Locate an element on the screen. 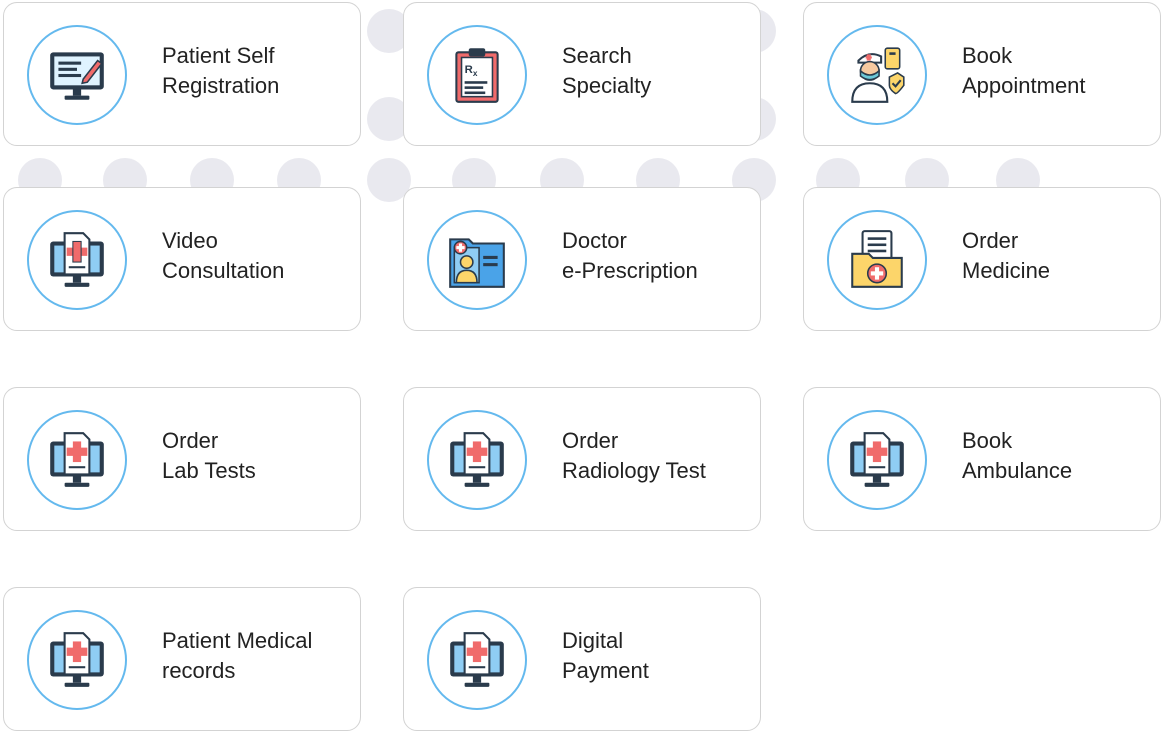  card-search-specialty: R x Search Specialty is located at coordinates (582, 74).